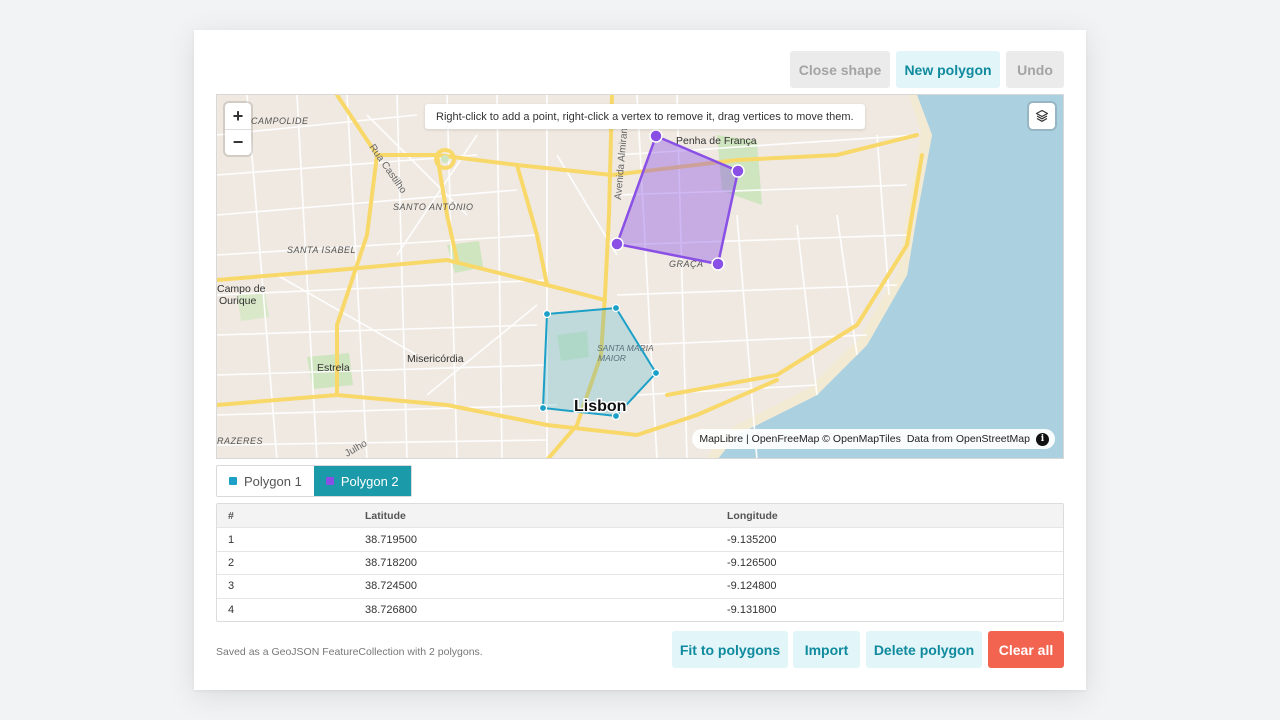  Describe the element at coordinates (369, 481) in the screenshot. I see `tab-polygon-2-label: Polygon 2` at that location.